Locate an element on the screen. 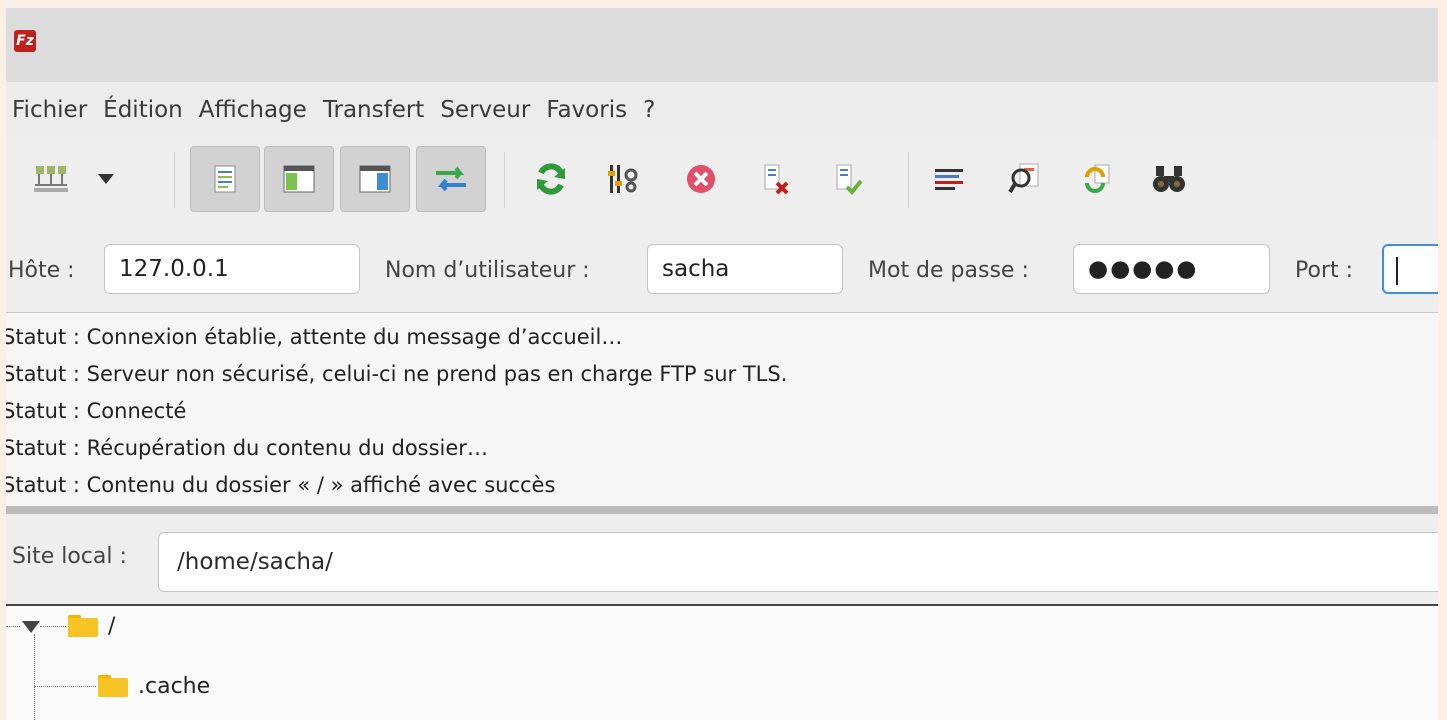 Image resolution: width=1447 pixels, height=720 pixels. reconnect-button is located at coordinates (847, 179).